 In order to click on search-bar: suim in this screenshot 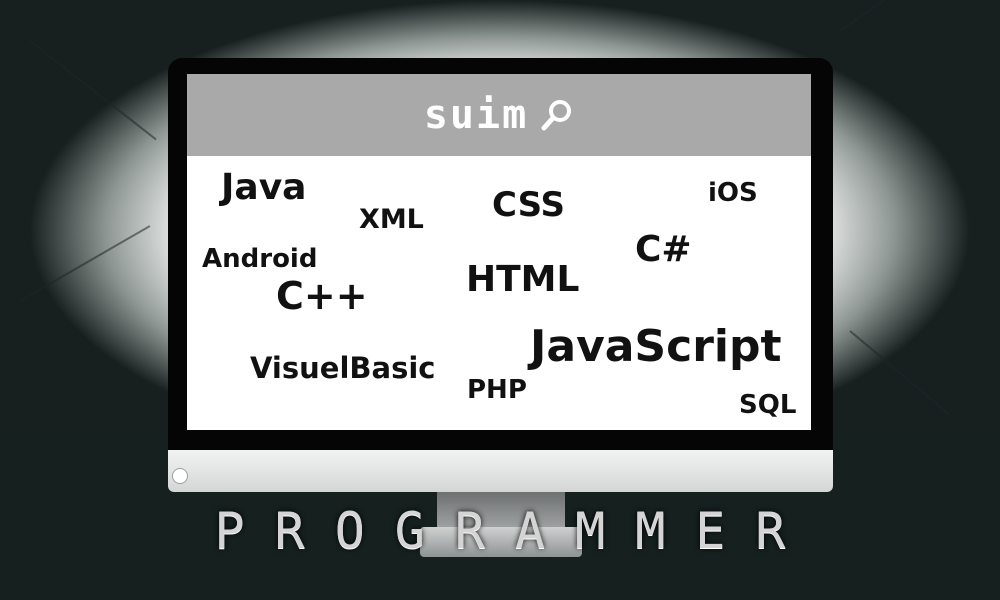, I will do `click(499, 115)`.